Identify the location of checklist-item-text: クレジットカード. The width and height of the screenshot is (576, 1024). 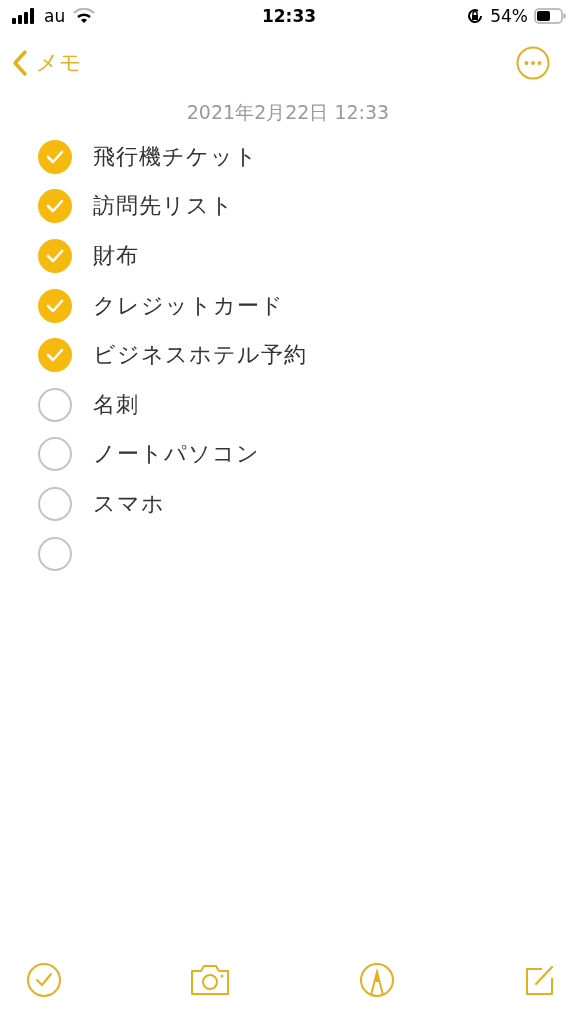
(188, 305).